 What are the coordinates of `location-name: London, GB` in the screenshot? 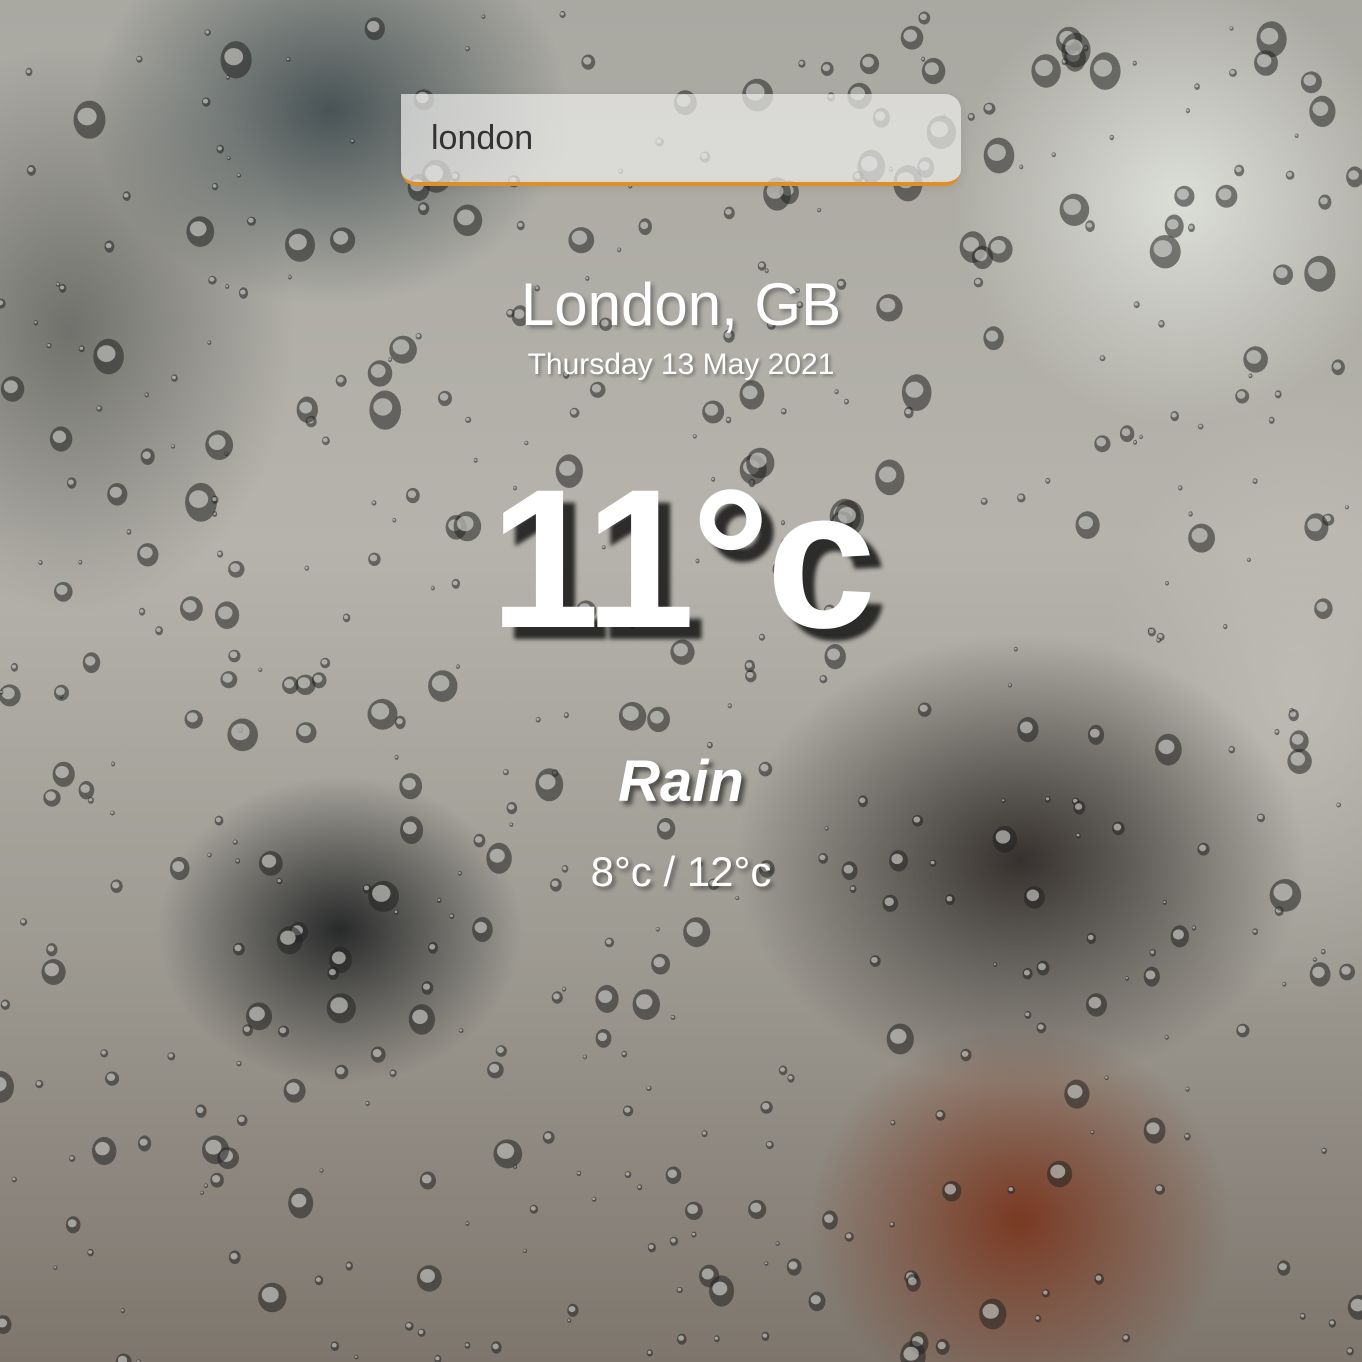 It's located at (681, 304).